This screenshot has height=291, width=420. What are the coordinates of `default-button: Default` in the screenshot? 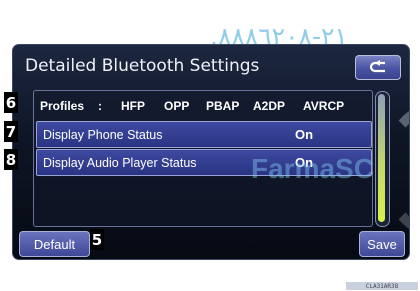 It's located at (54, 244).